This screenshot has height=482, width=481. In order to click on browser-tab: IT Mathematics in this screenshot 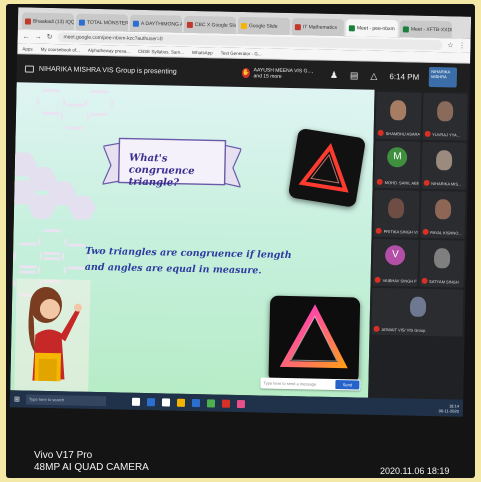, I will do `click(318, 27)`.